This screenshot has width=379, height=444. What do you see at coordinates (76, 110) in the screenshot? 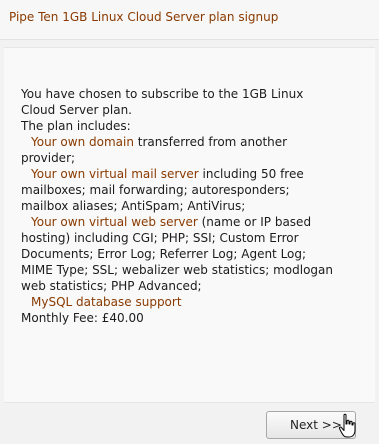
I see `intro-line-2: Cloud Server plan.` at bounding box center [76, 110].